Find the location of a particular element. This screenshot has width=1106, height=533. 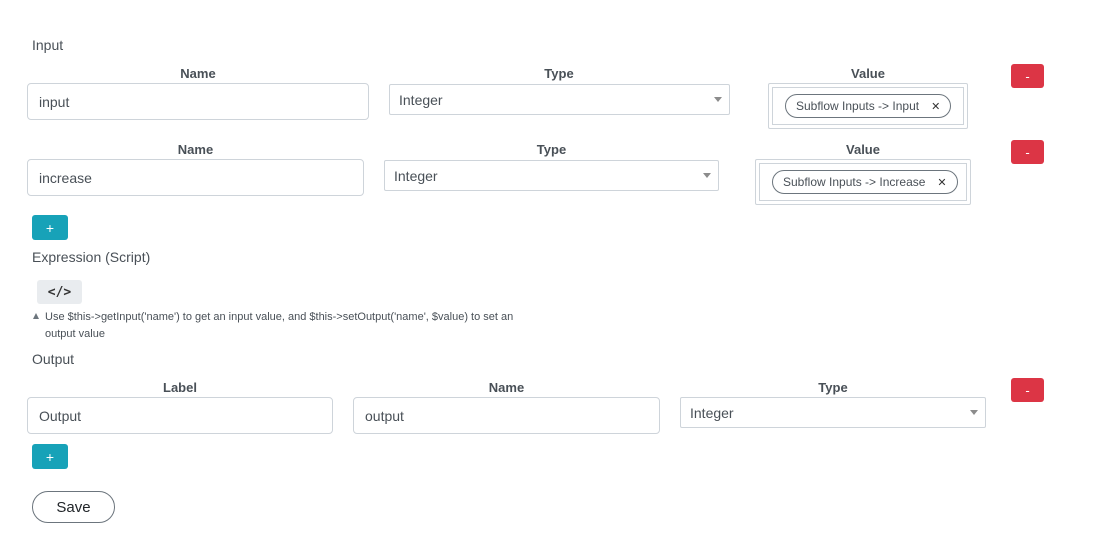

input-row-1-value-chip: Subflow Inputs -> Input ✕ is located at coordinates (868, 106).